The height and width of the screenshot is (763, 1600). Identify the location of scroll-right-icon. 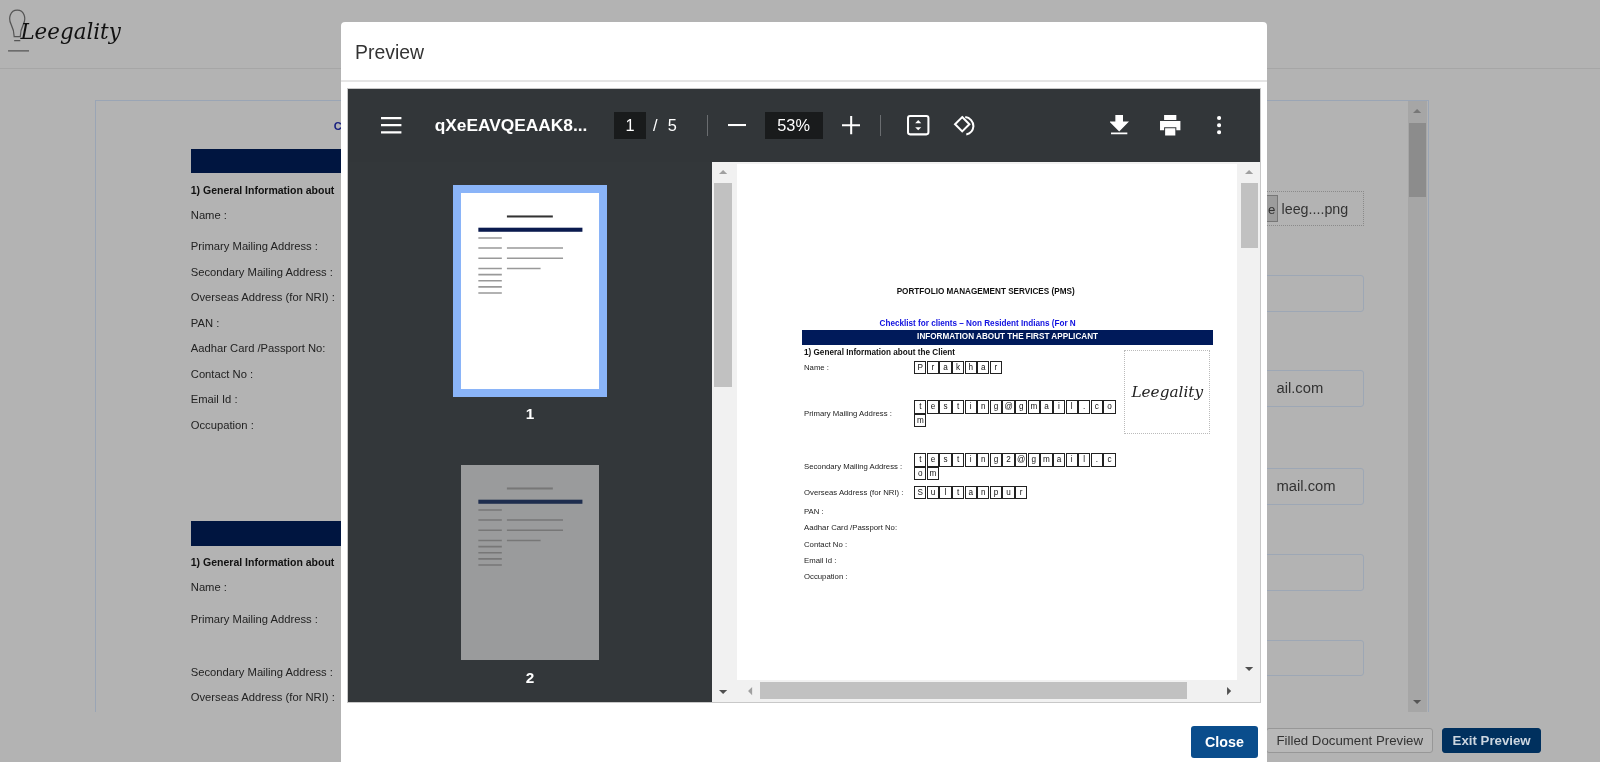
(1228, 690).